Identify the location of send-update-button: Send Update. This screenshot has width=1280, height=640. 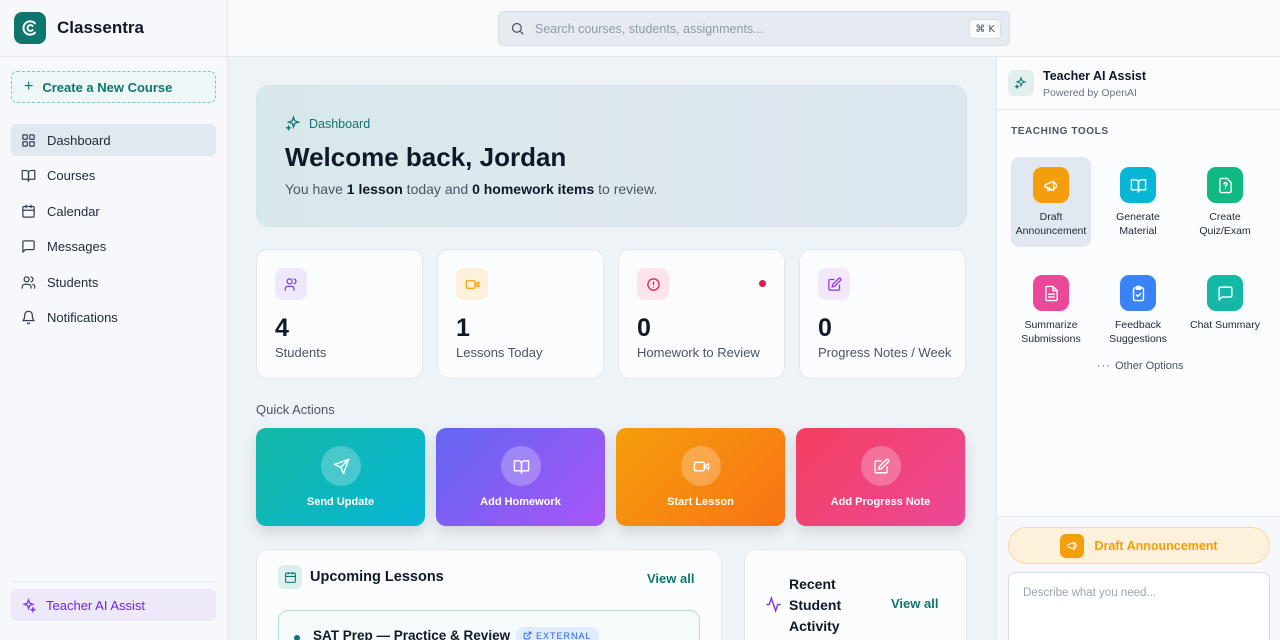
(340, 477).